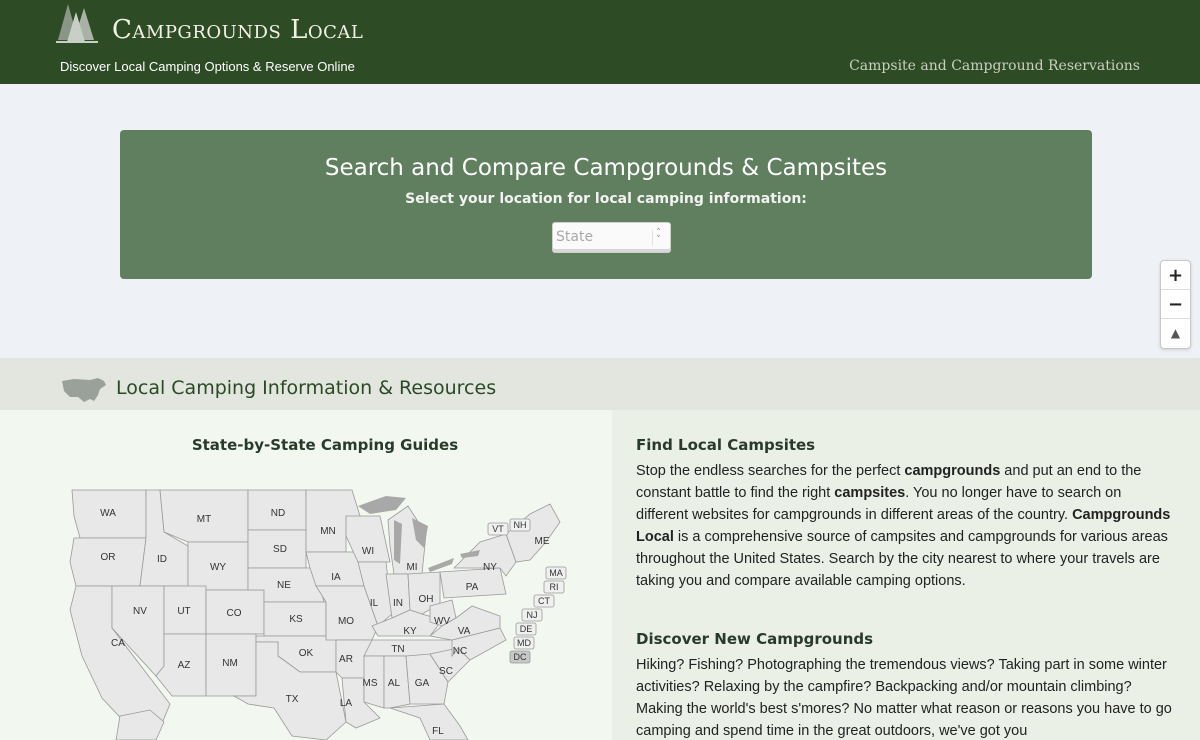 The width and height of the screenshot is (1200, 740). What do you see at coordinates (410, 631) in the screenshot?
I see `state-label-ky: KY` at bounding box center [410, 631].